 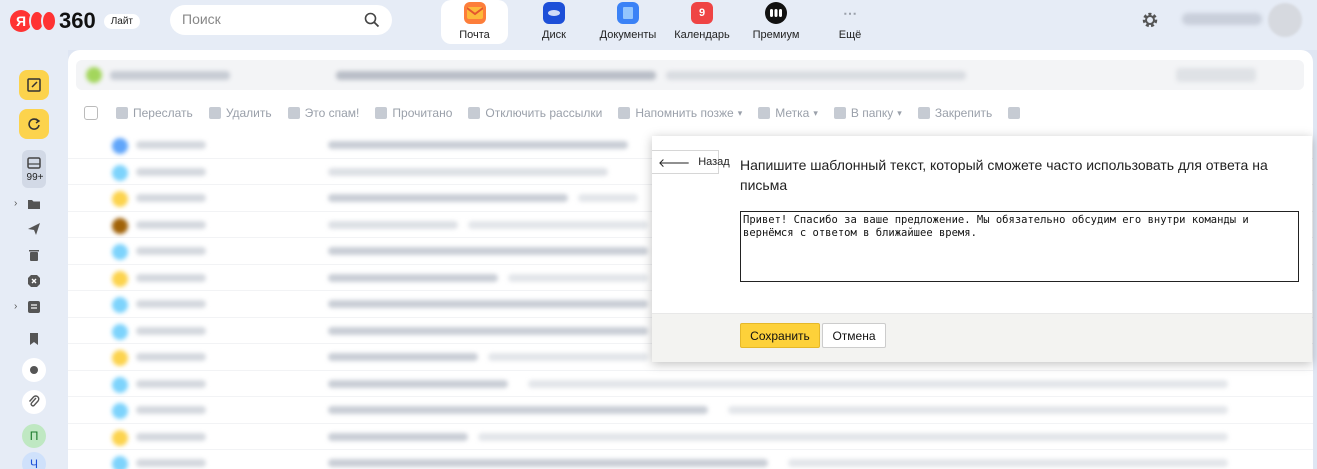 I want to click on clock-icon, so click(x=624, y=113).